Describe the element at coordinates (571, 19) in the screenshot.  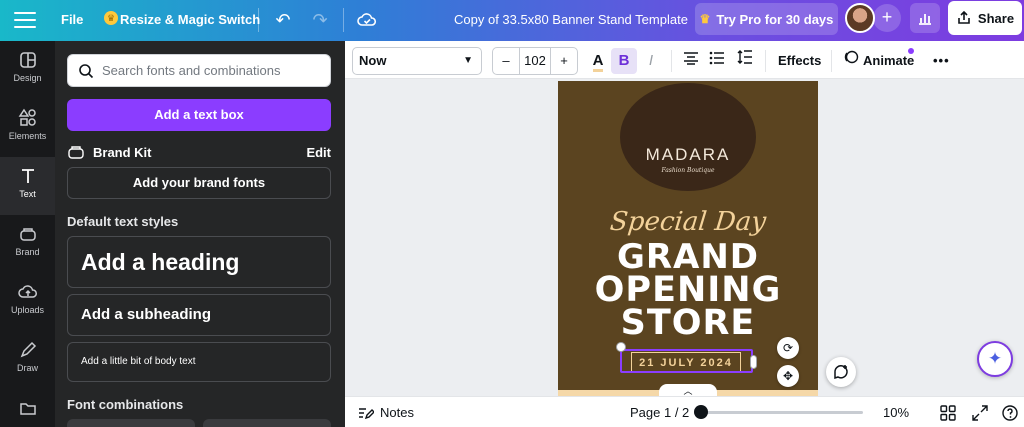
I see `design-title: Copy of 33.5x80 Banner Stand Template` at that location.